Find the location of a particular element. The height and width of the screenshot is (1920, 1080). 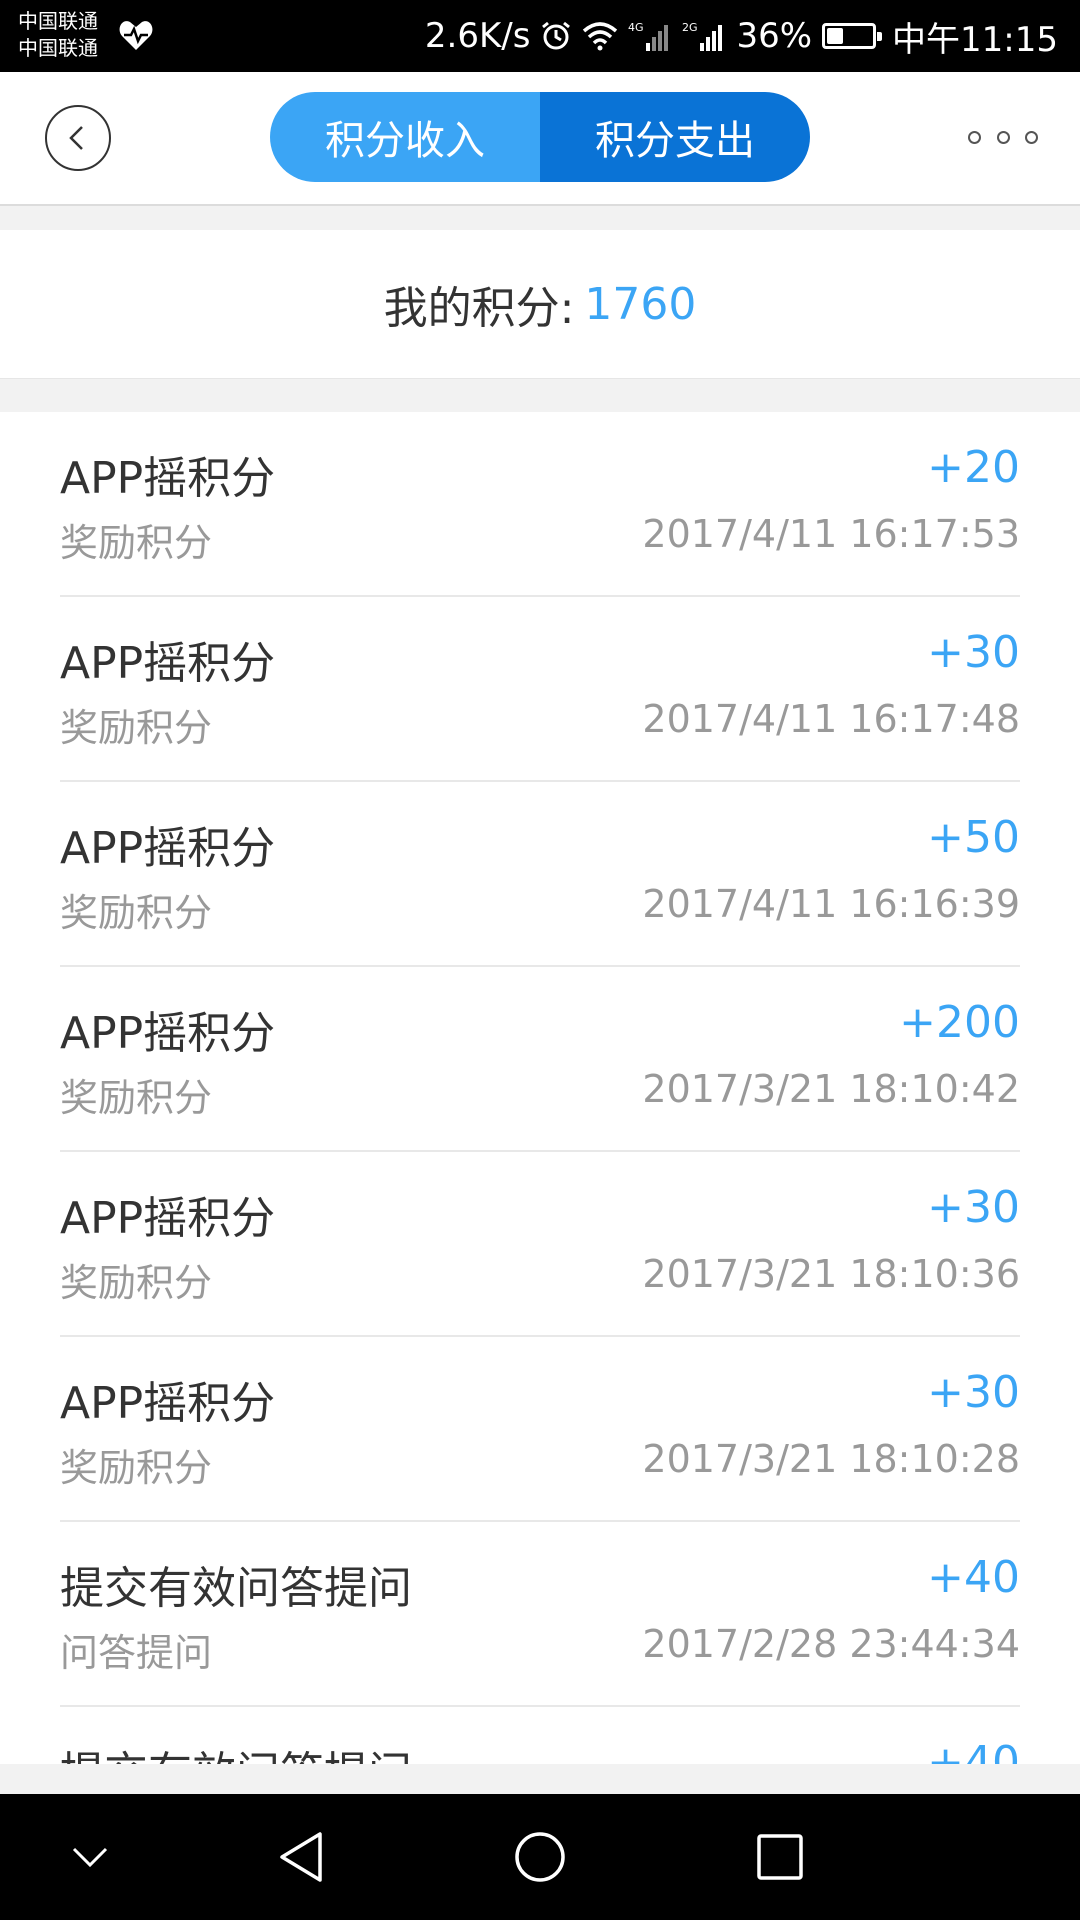

status-bar: 中国联通 中国联通 2.6K/s 4G 2G 36% 中午11:15 is located at coordinates (540, 36).